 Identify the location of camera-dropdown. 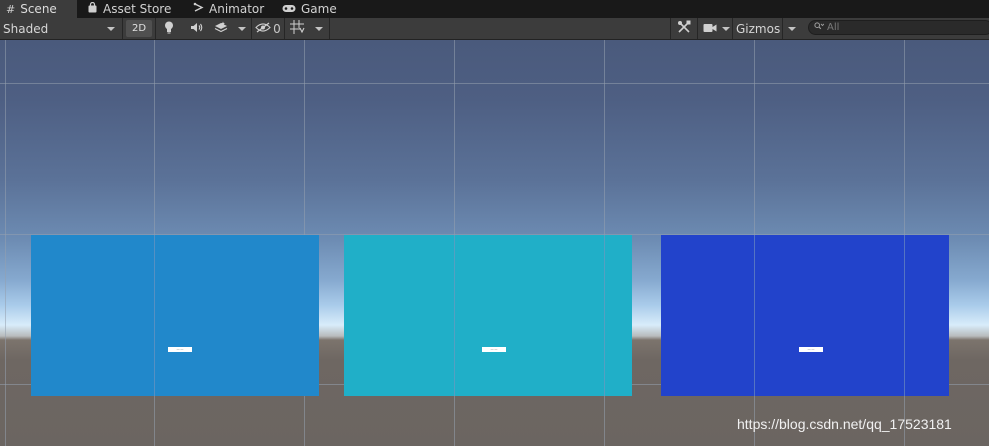
(725, 28).